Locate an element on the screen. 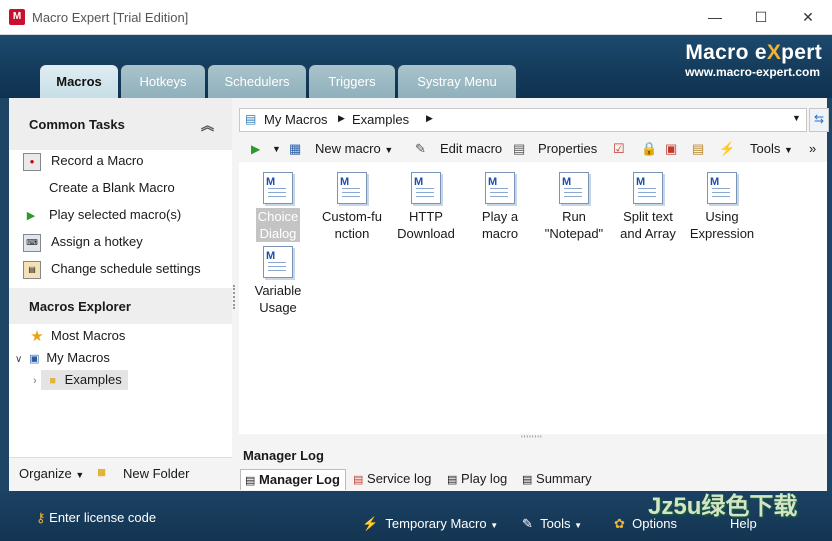 The height and width of the screenshot is (541, 832). schedule-icon: ▤ is located at coordinates (32, 269).